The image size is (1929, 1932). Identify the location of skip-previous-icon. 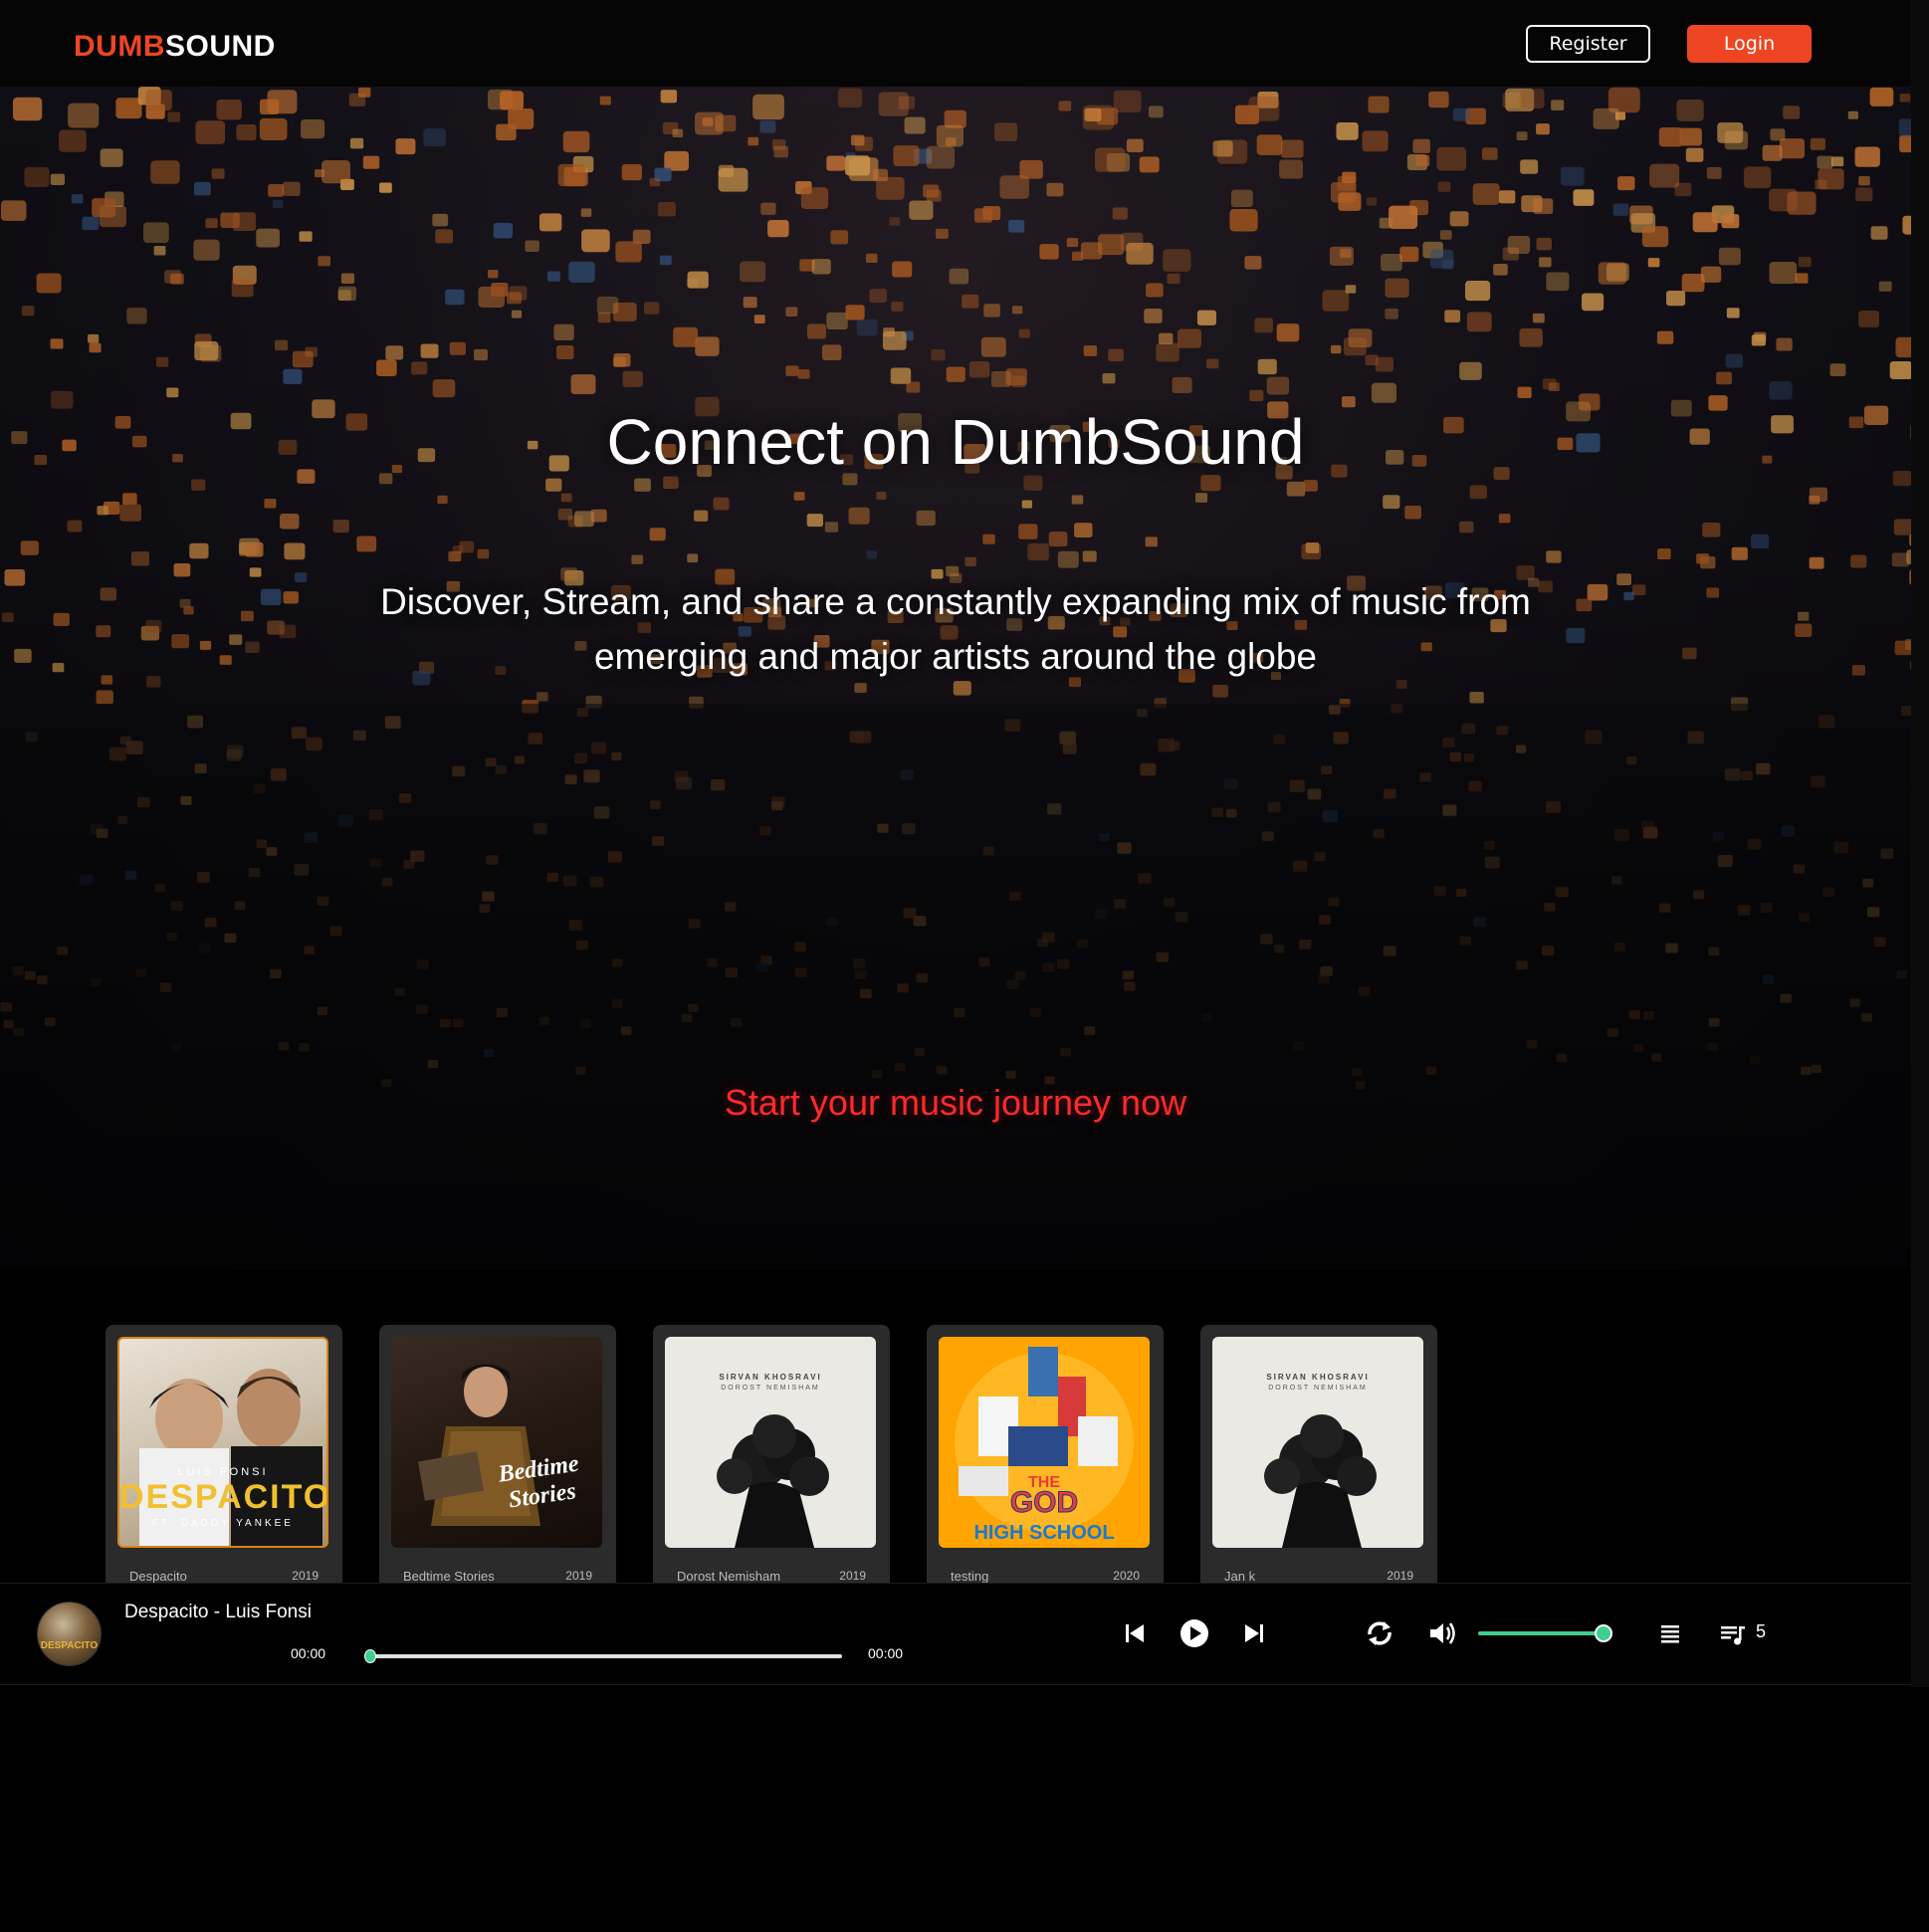
(1135, 1633).